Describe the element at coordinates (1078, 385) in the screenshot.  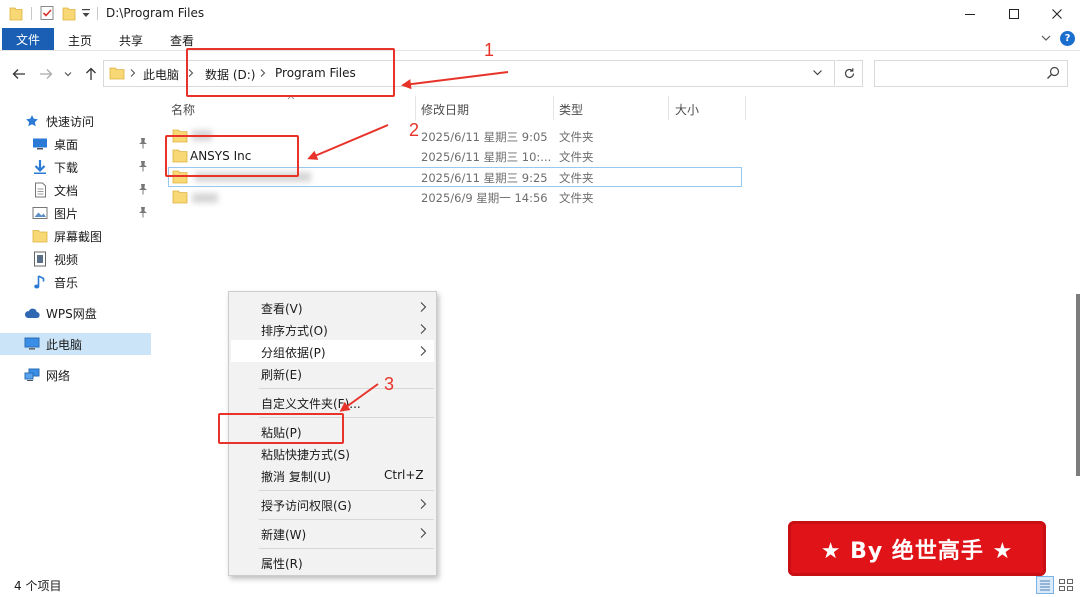
I see `scrollbar-thumb` at that location.